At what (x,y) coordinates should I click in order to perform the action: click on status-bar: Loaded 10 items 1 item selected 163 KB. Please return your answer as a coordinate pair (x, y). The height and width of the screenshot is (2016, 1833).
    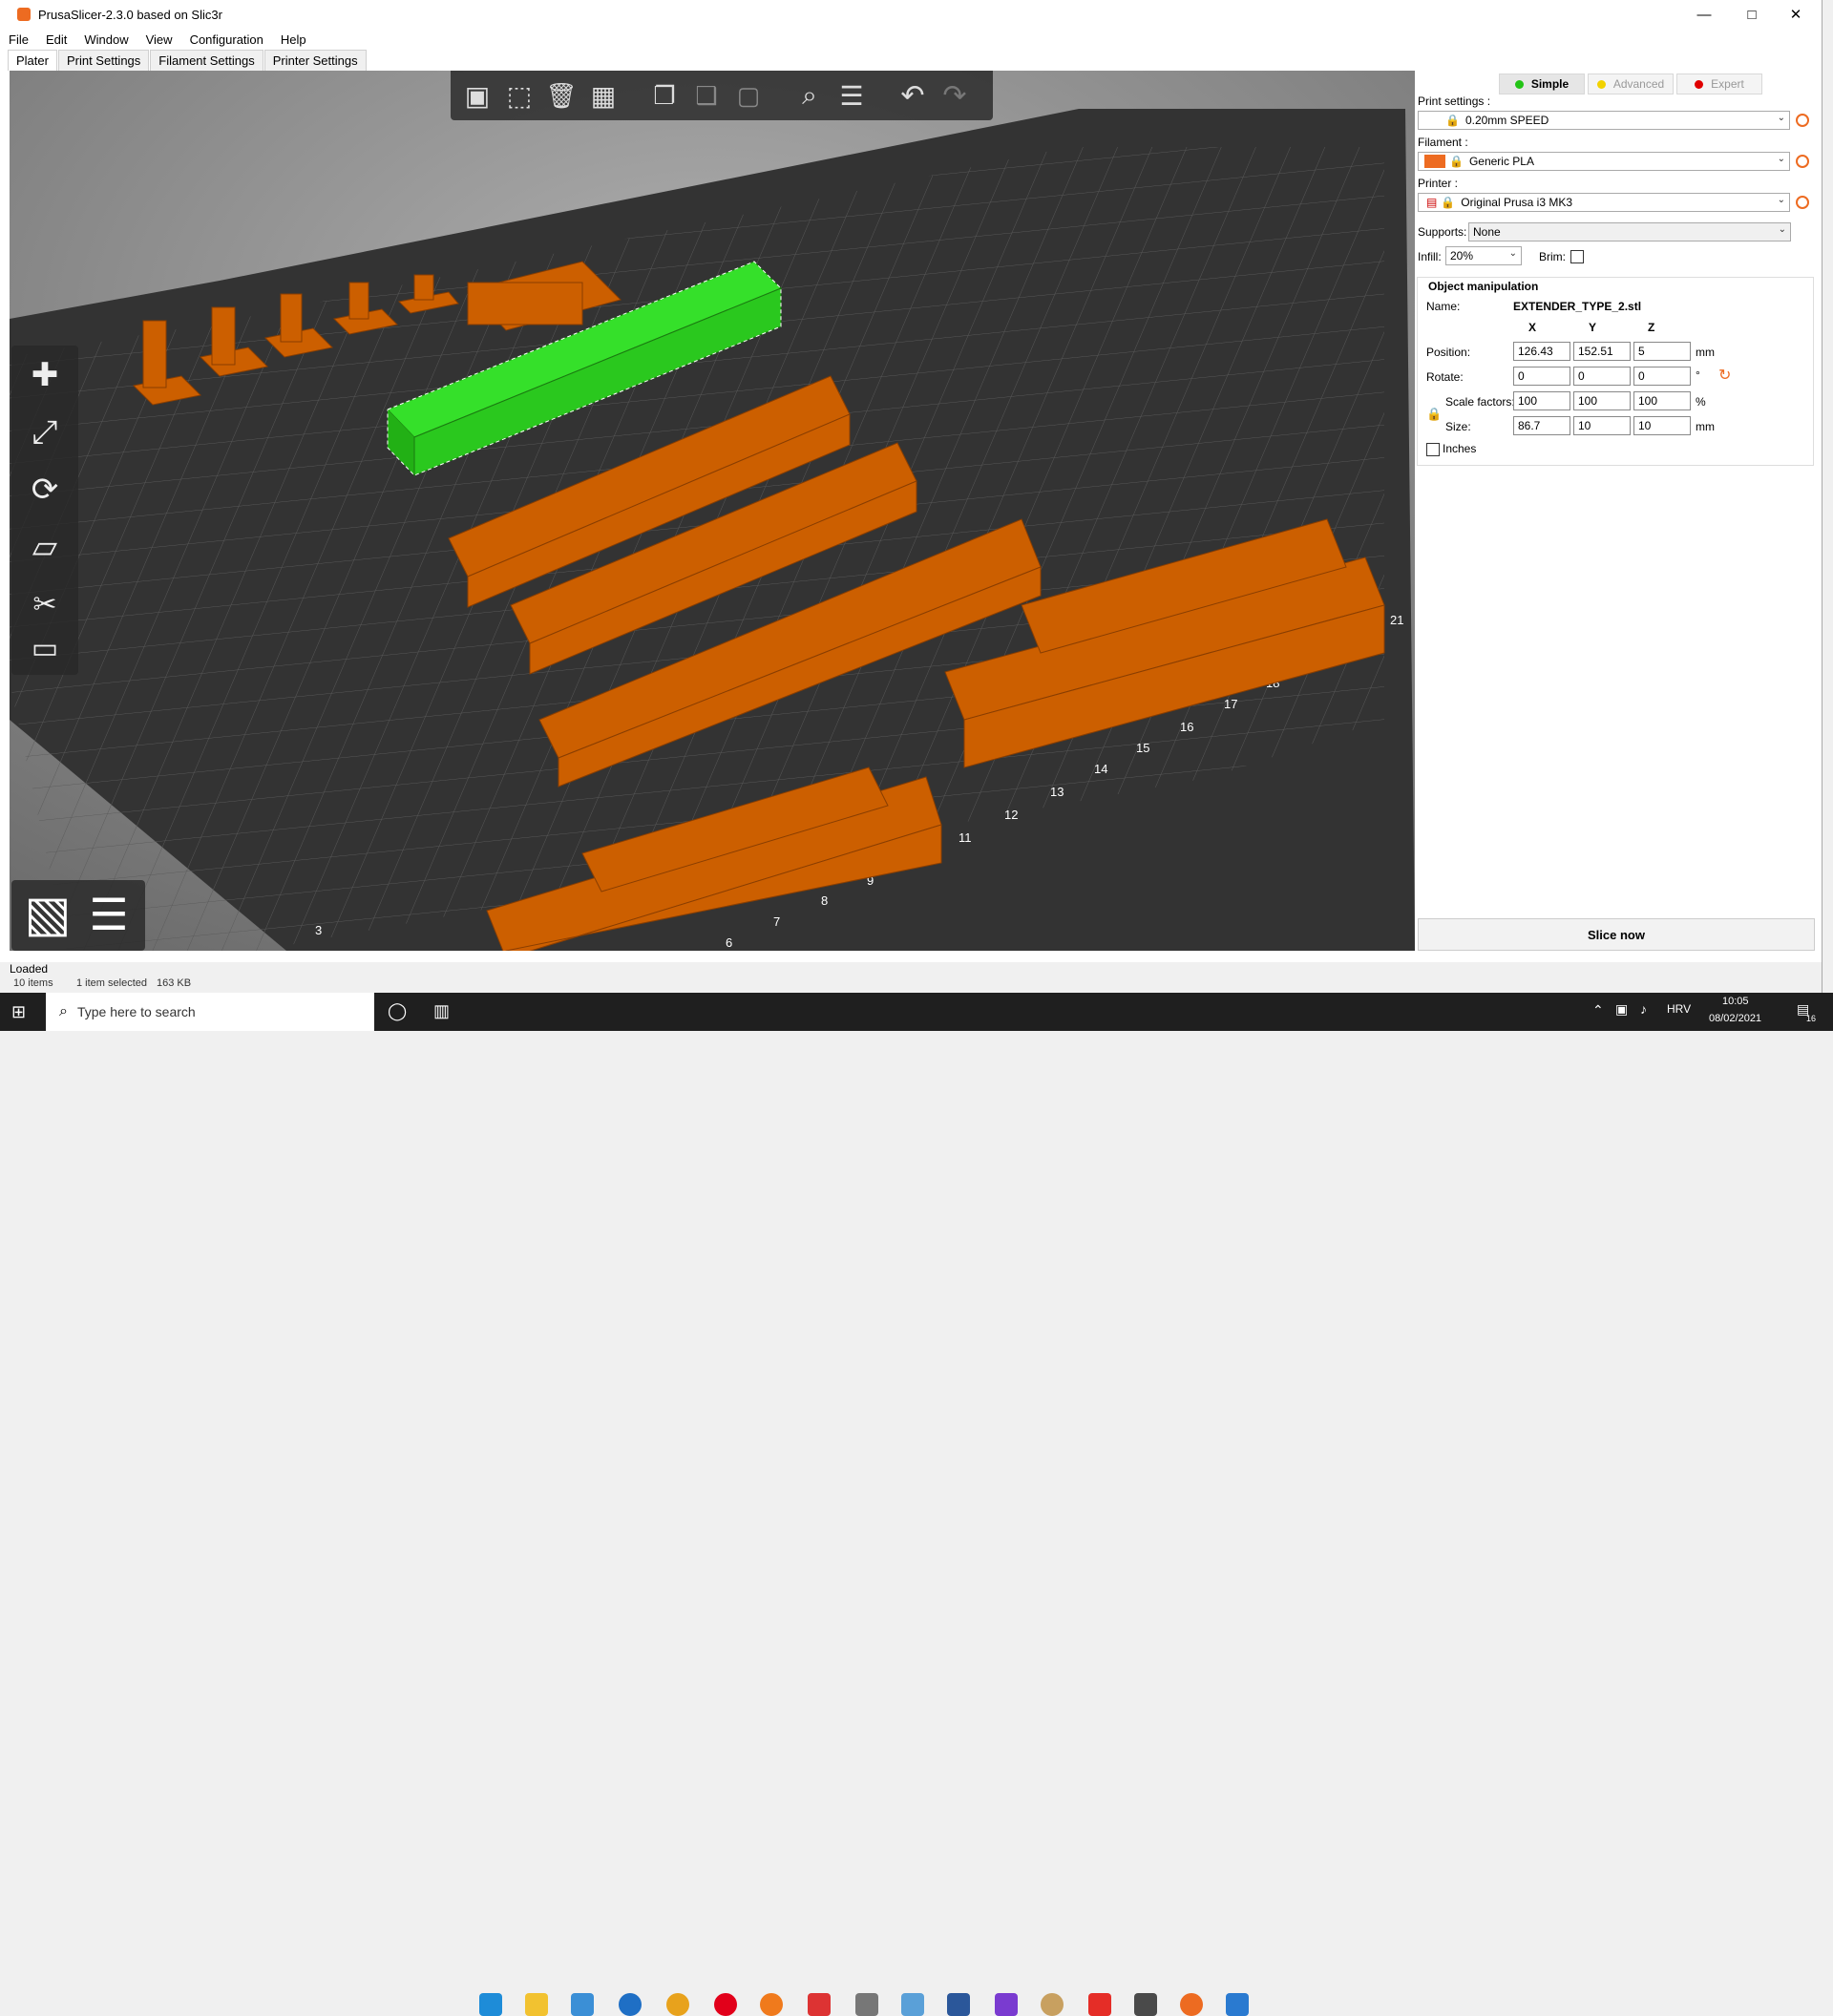
    Looking at the image, I should click on (911, 977).